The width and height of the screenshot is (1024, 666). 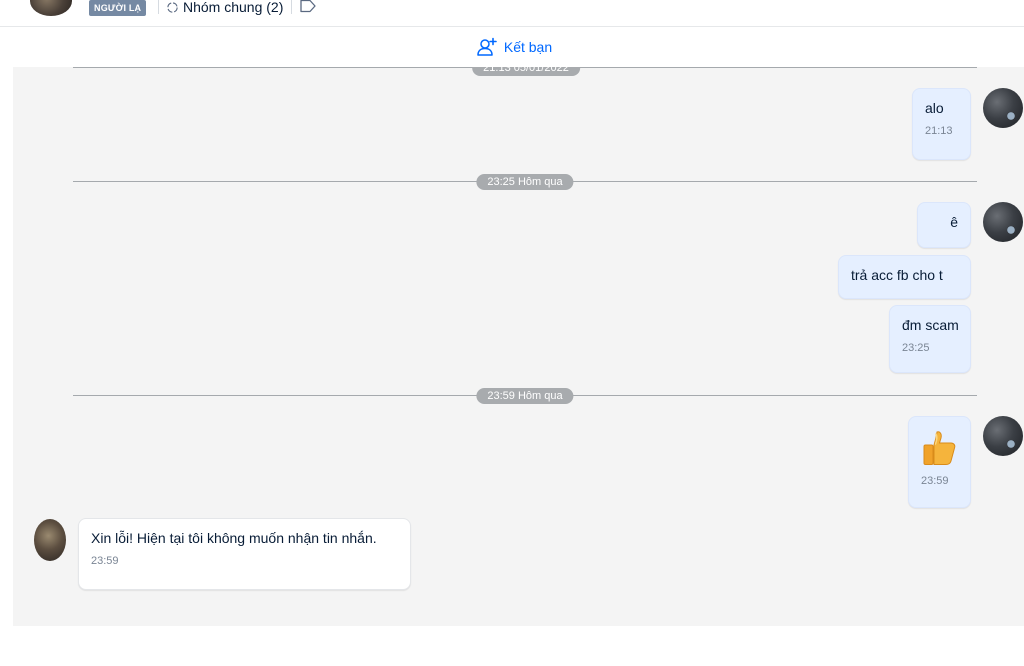 What do you see at coordinates (528, 47) in the screenshot?
I see `add-friend-label: Kết bạn` at bounding box center [528, 47].